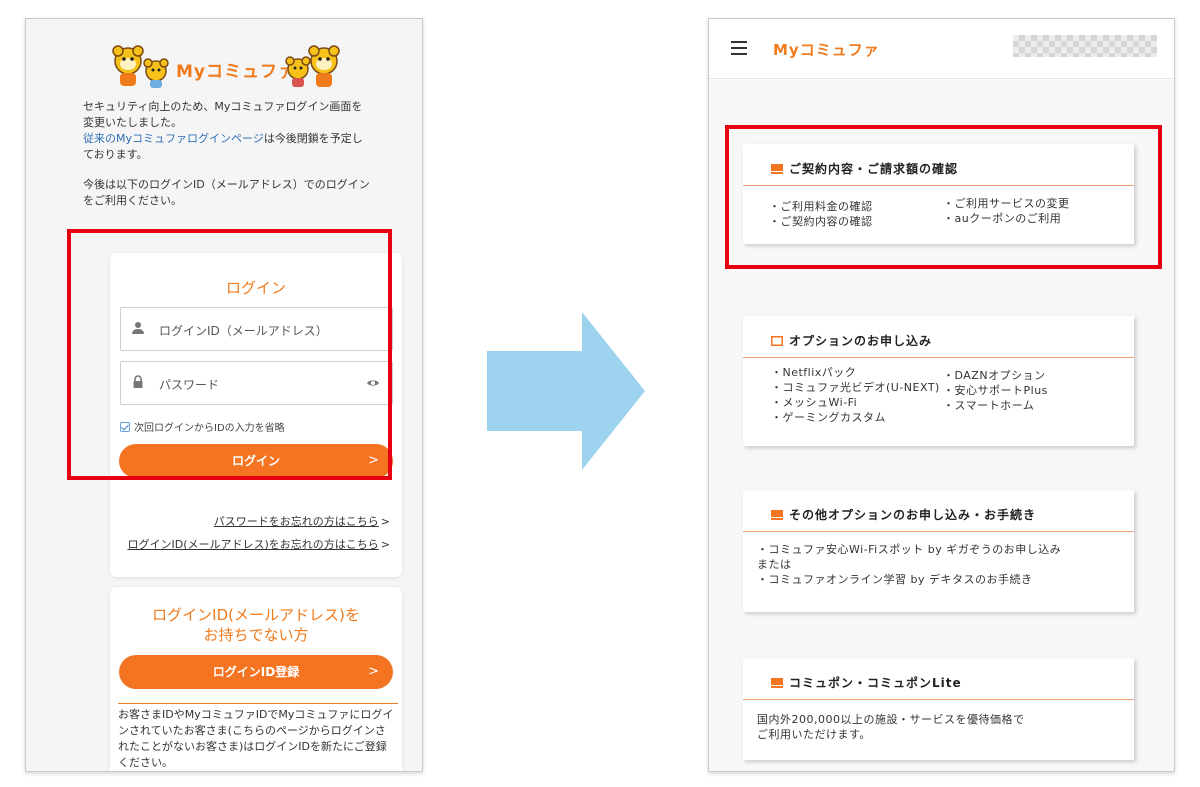 Image resolution: width=1200 pixels, height=787 pixels. I want to click on menu-text: または, so click(774, 564).